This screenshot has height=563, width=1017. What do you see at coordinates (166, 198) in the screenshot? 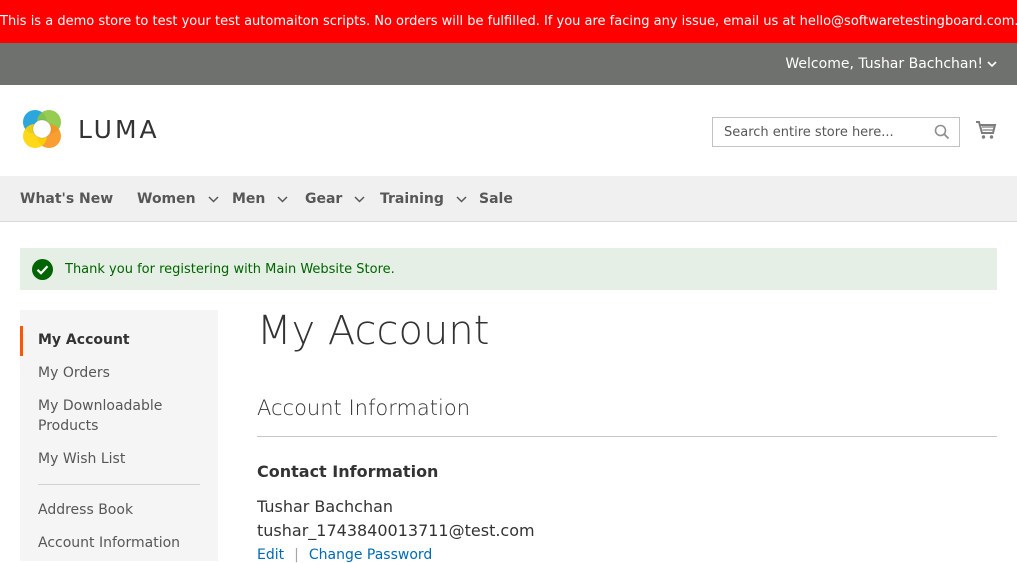
I see `nav-item-label: Women` at bounding box center [166, 198].